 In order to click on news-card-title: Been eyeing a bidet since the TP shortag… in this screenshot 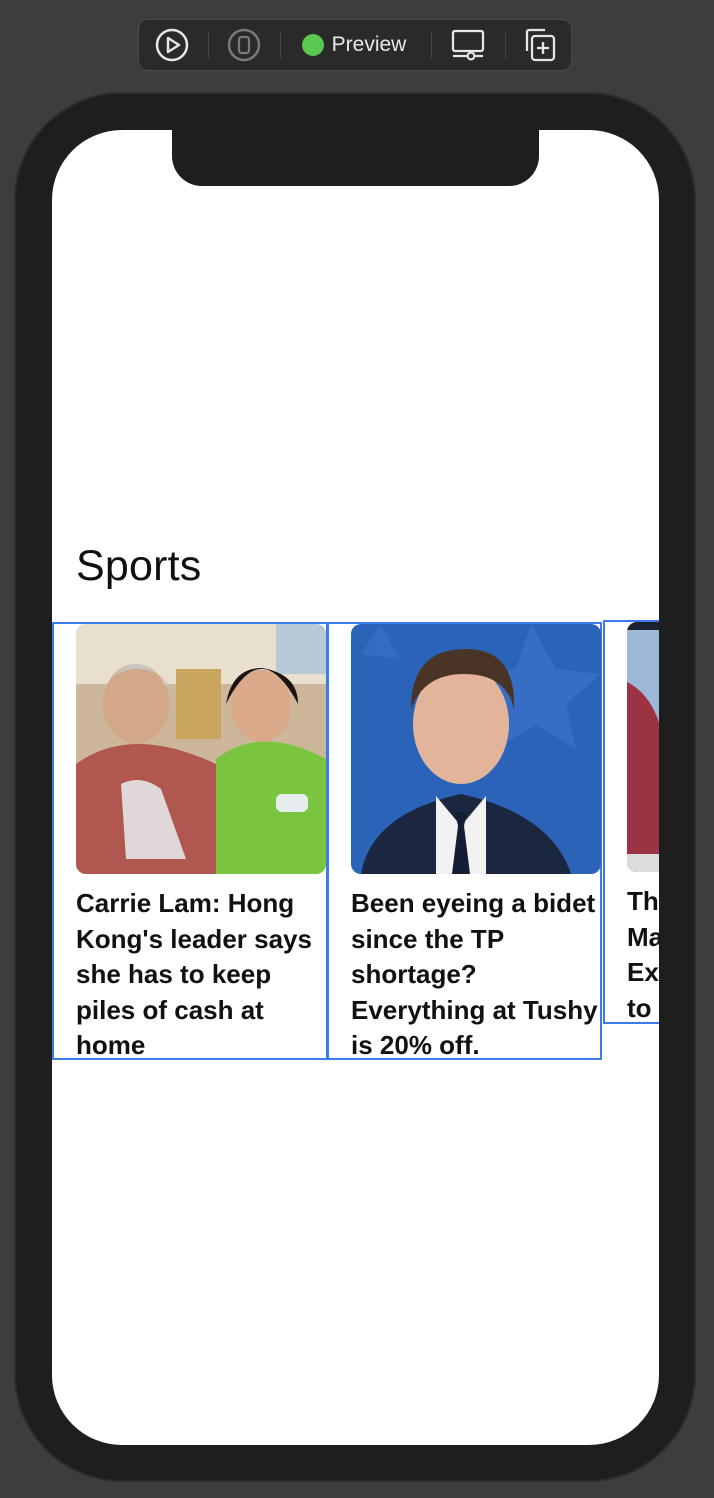, I will do `click(474, 974)`.